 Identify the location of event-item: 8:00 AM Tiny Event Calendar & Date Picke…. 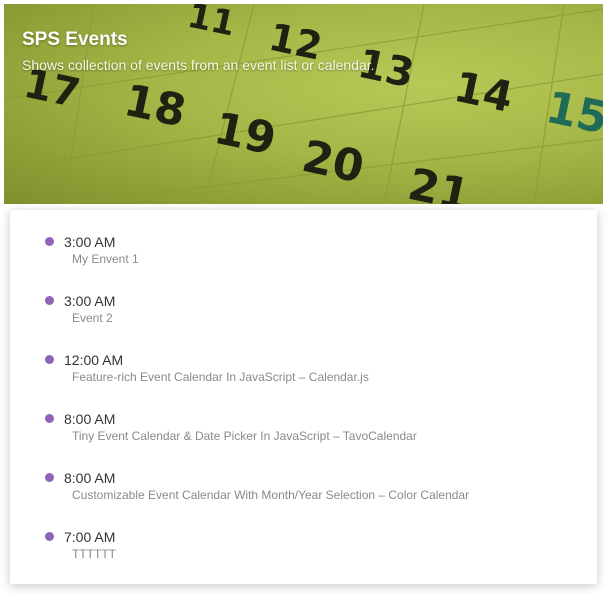
(303, 415).